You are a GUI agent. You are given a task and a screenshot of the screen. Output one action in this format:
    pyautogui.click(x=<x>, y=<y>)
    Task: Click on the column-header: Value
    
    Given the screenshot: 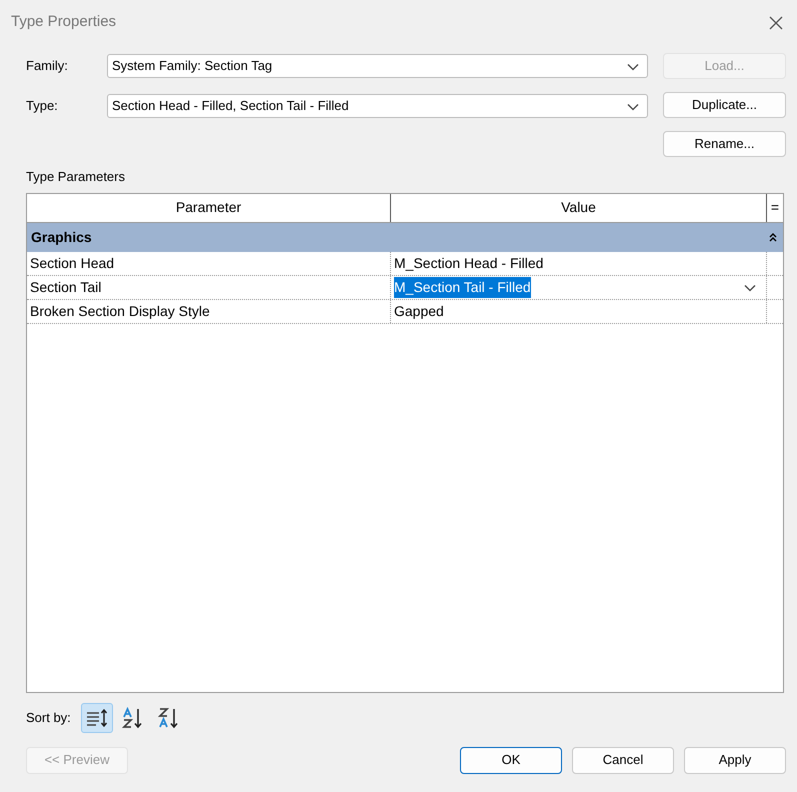 What is the action you would take?
    pyautogui.click(x=579, y=208)
    